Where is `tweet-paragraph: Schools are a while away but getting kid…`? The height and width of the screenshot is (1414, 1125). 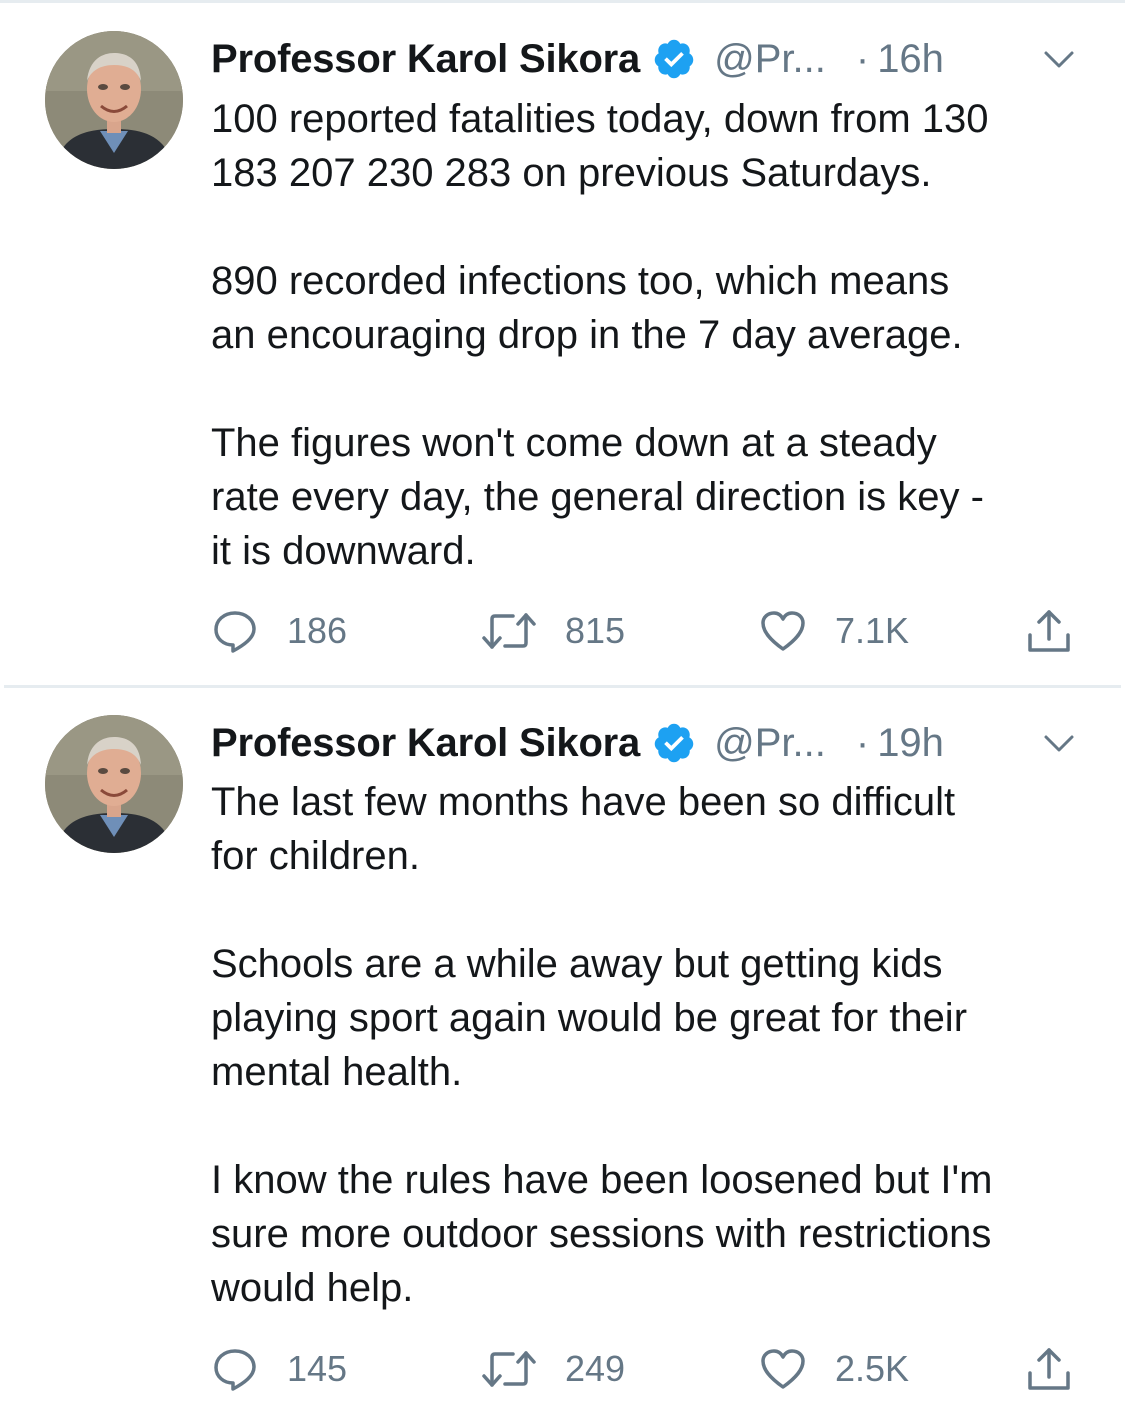 tweet-paragraph: Schools are a while away but getting kid… is located at coordinates (589, 1018).